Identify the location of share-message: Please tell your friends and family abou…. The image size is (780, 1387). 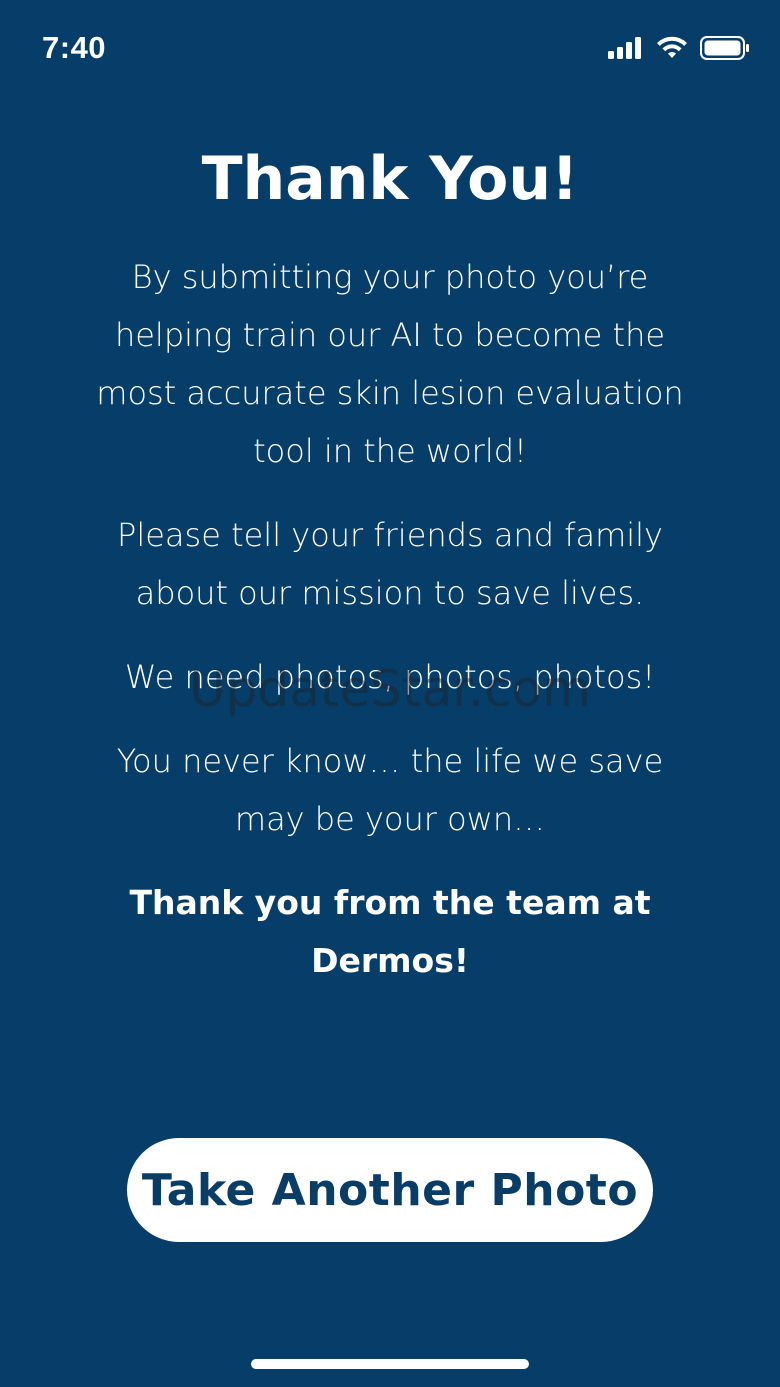
(390, 564).